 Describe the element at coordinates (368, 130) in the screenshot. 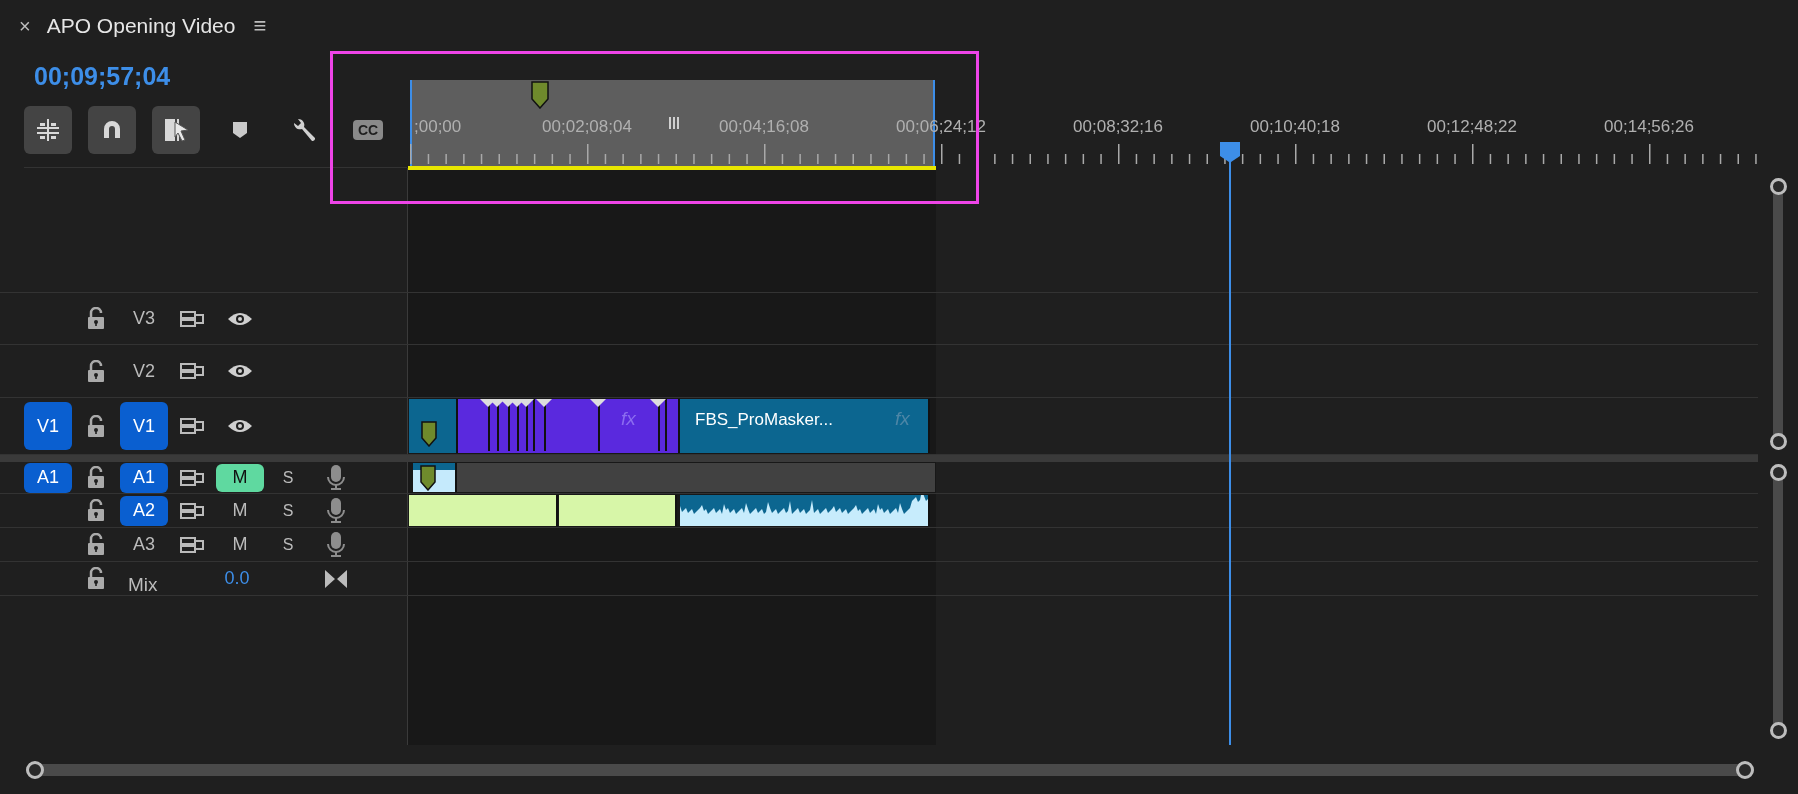

I see `captions-button: CC` at that location.